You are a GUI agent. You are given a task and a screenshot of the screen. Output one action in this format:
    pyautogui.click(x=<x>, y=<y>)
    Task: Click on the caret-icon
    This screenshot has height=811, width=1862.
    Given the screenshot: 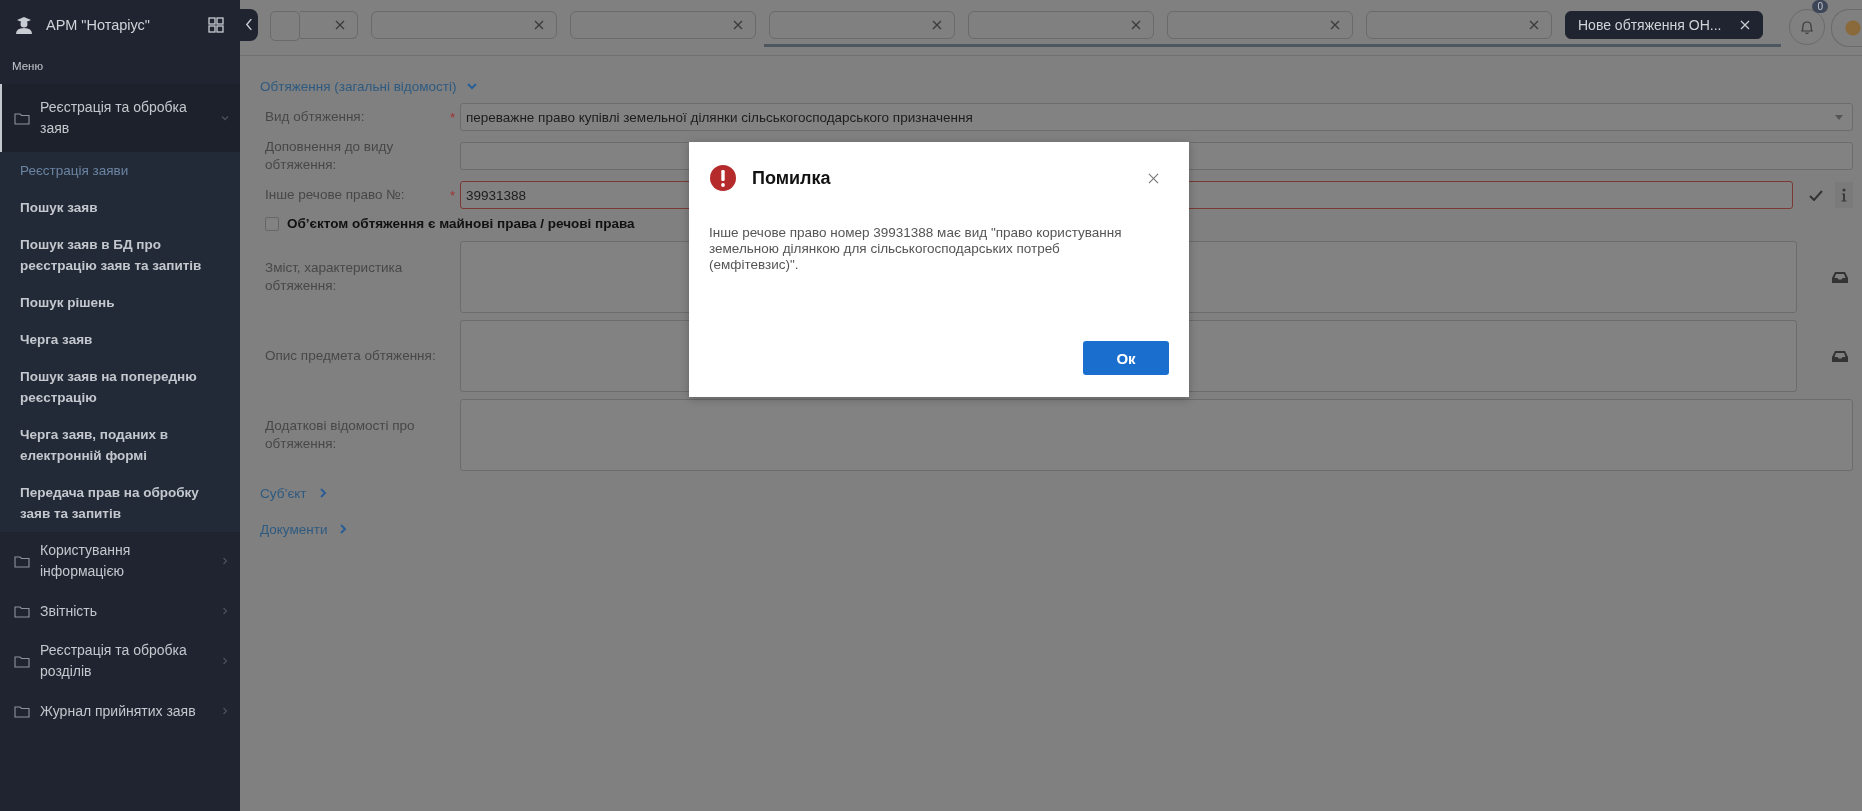 What is the action you would take?
    pyautogui.click(x=1839, y=117)
    